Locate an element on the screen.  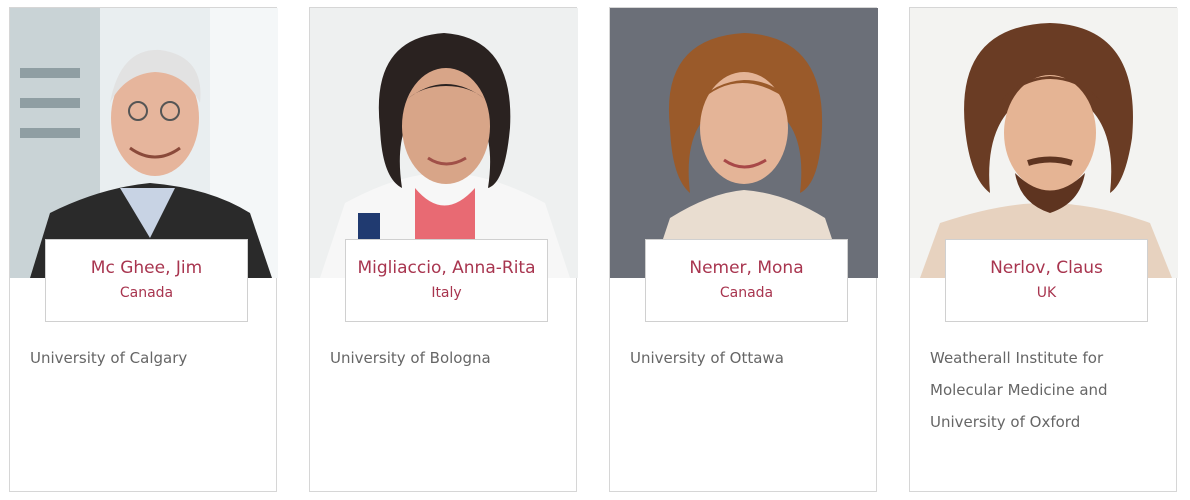
person-affiliation: University of Ottawa is located at coordinates (707, 358).